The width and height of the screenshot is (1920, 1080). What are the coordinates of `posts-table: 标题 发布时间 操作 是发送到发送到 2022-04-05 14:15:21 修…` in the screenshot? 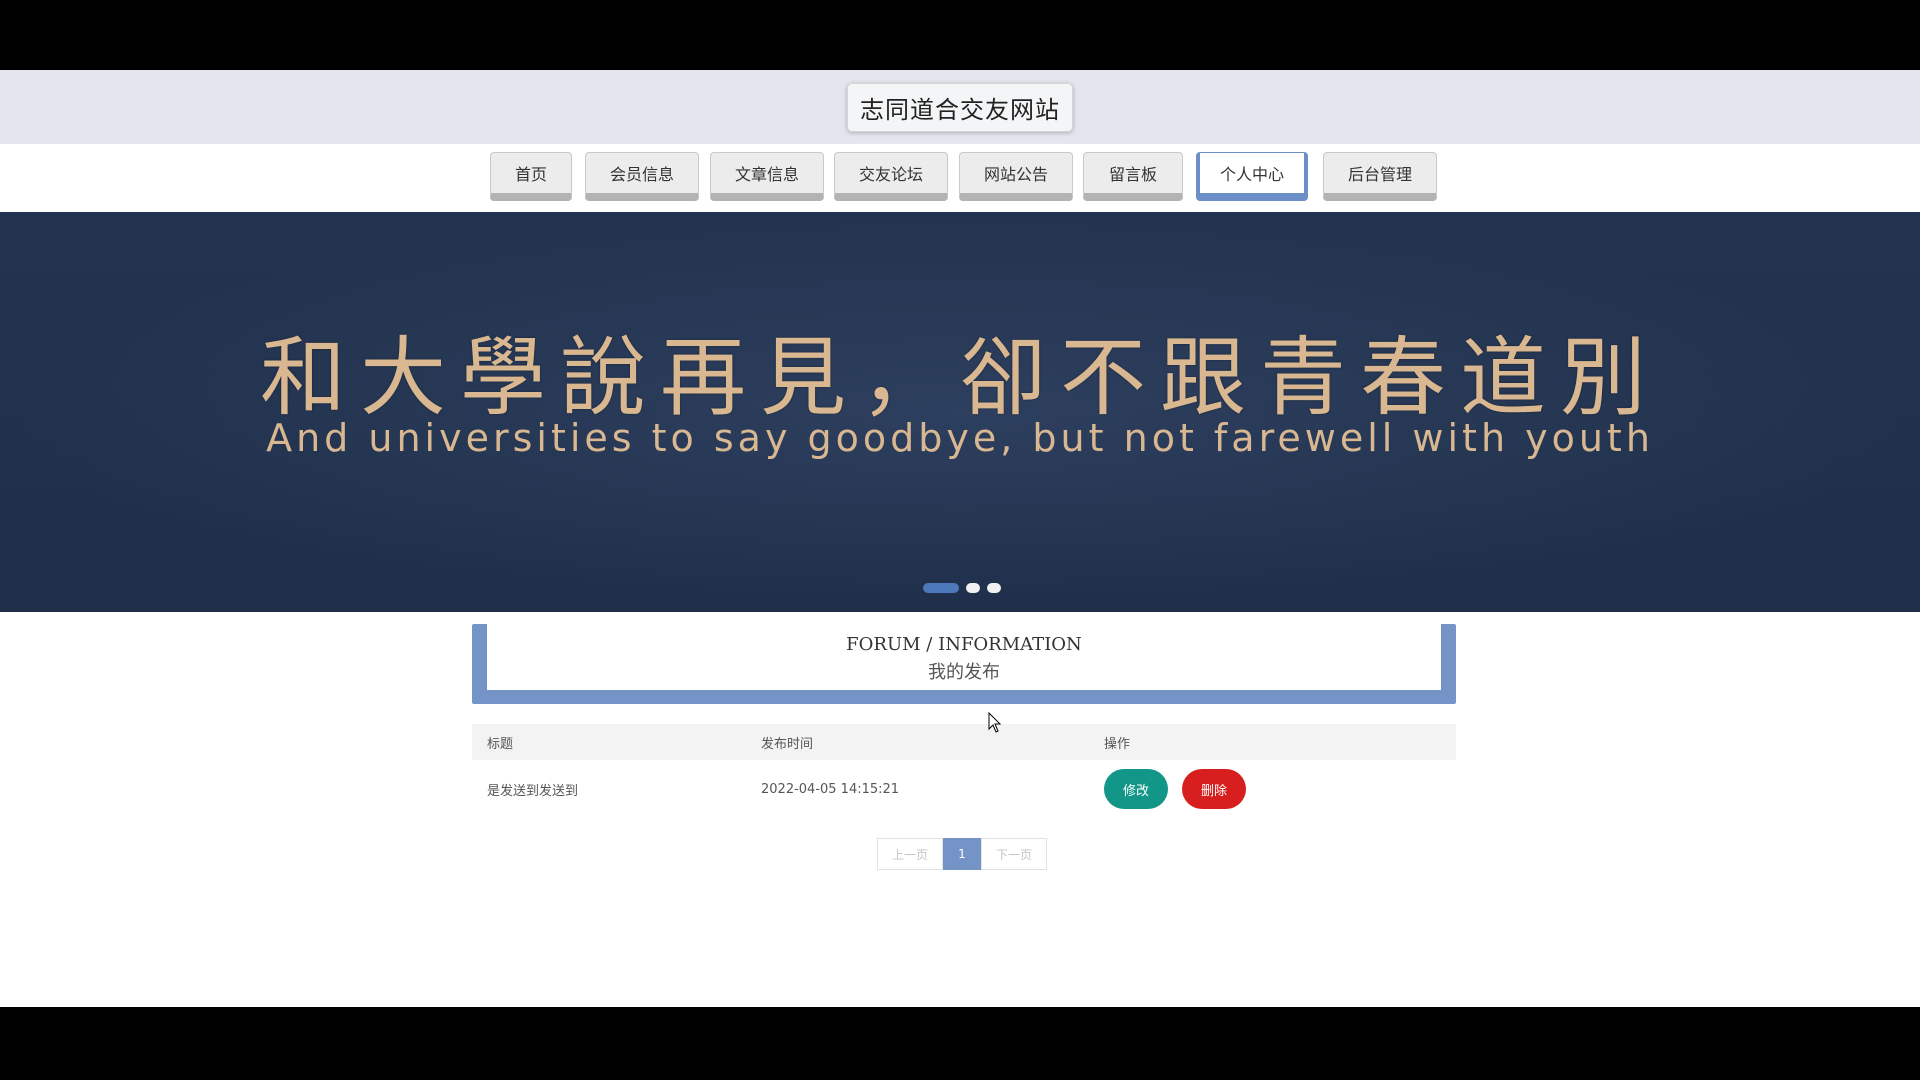 It's located at (964, 771).